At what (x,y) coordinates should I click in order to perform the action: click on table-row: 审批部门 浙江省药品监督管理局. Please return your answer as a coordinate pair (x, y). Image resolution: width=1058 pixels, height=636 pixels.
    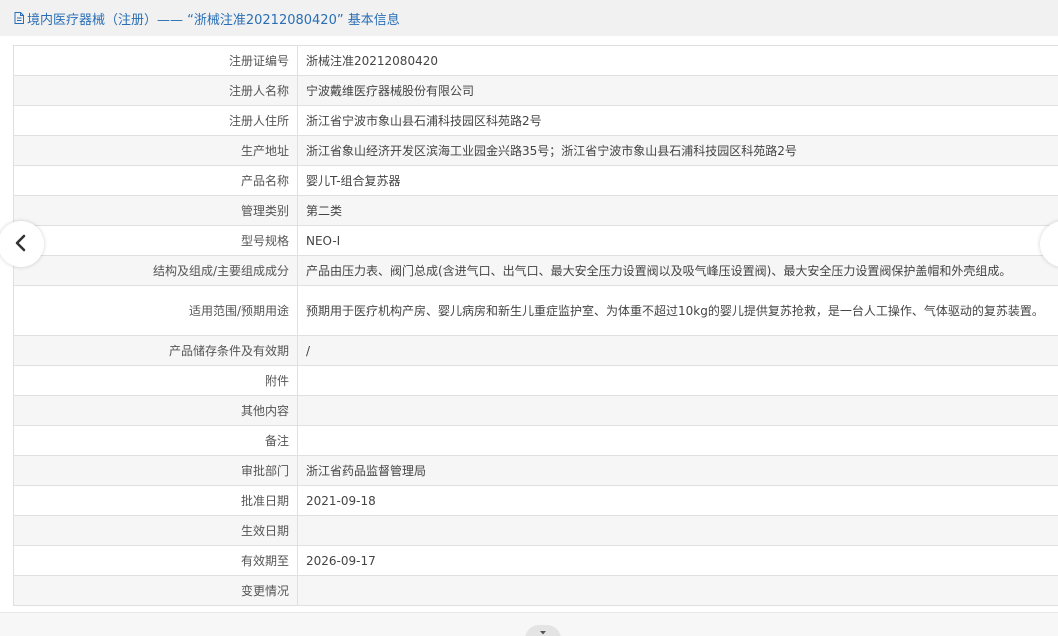
    Looking at the image, I should click on (535, 470).